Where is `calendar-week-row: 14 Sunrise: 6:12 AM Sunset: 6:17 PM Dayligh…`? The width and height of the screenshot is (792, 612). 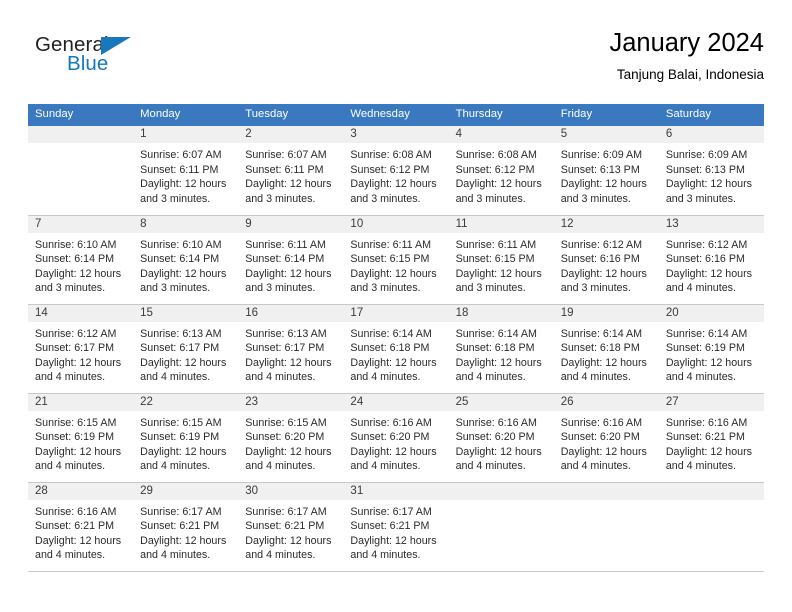 calendar-week-row: 14 Sunrise: 6:12 AM Sunset: 6:17 PM Dayligh… is located at coordinates (396, 348).